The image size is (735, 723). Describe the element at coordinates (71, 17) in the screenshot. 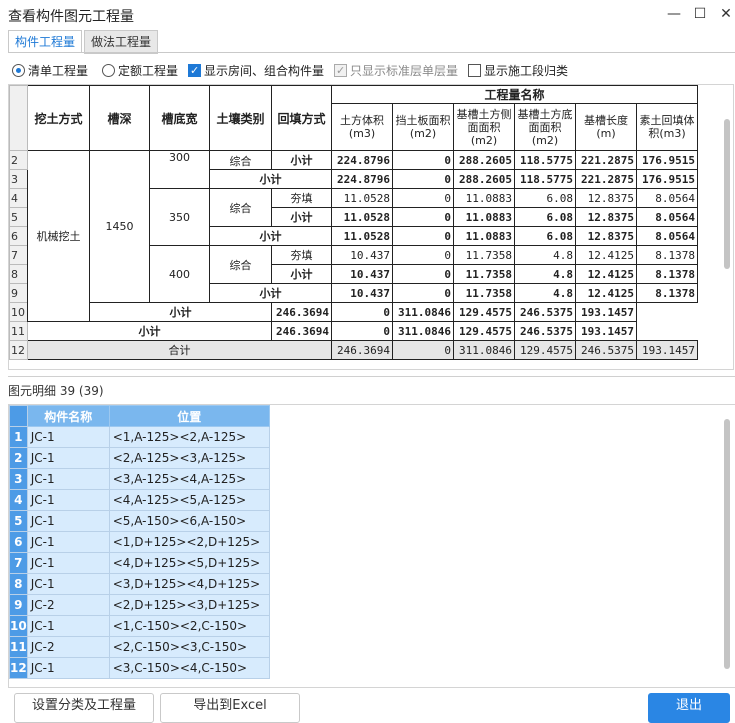

I see `window-title: 查看构件图元工程量` at that location.